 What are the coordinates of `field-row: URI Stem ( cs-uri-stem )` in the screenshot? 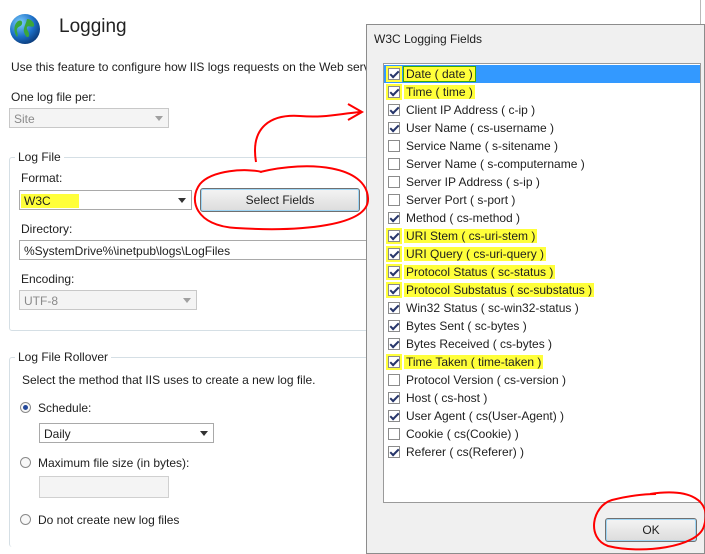 It's located at (542, 236).